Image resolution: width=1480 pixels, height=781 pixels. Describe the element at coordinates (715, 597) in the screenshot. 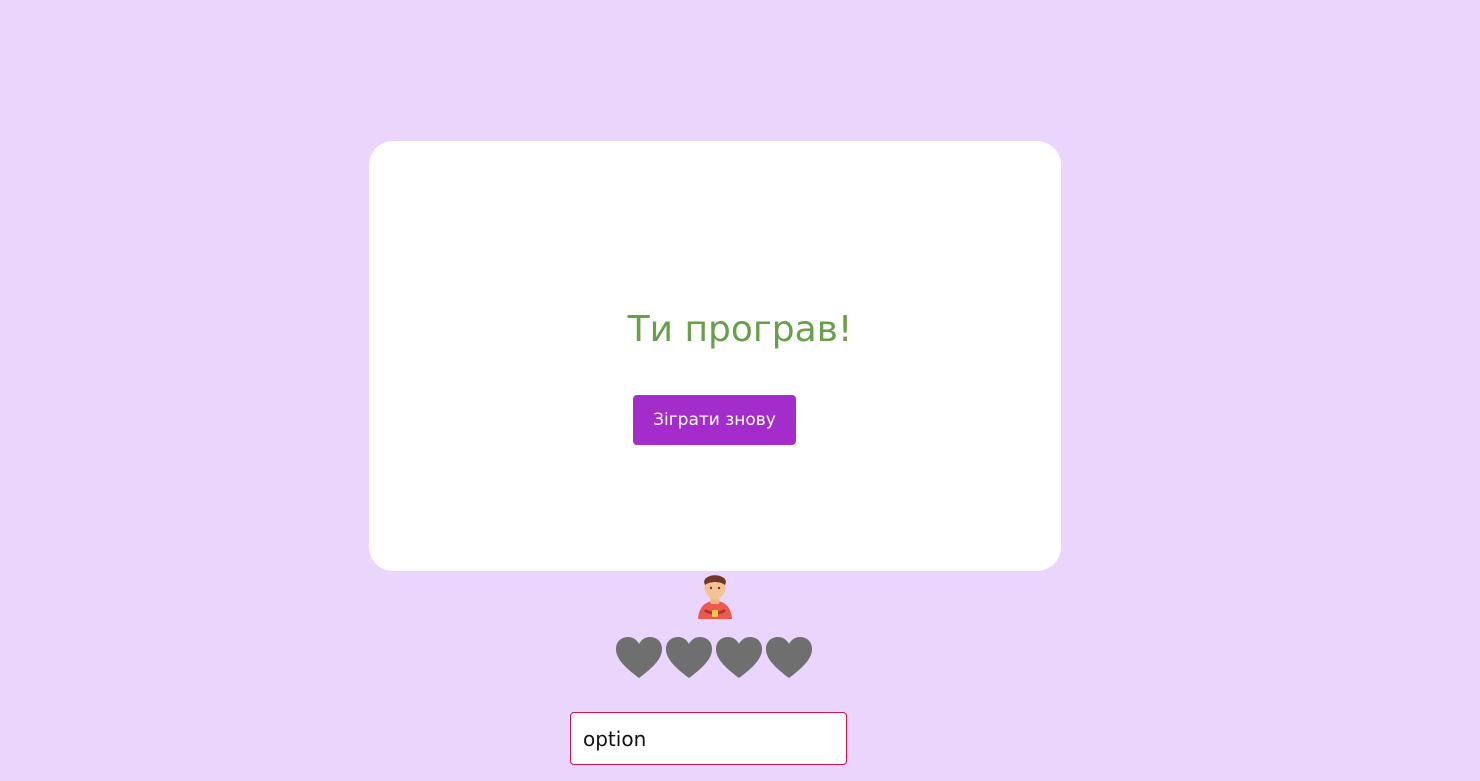

I see `player-avatar-icon` at that location.